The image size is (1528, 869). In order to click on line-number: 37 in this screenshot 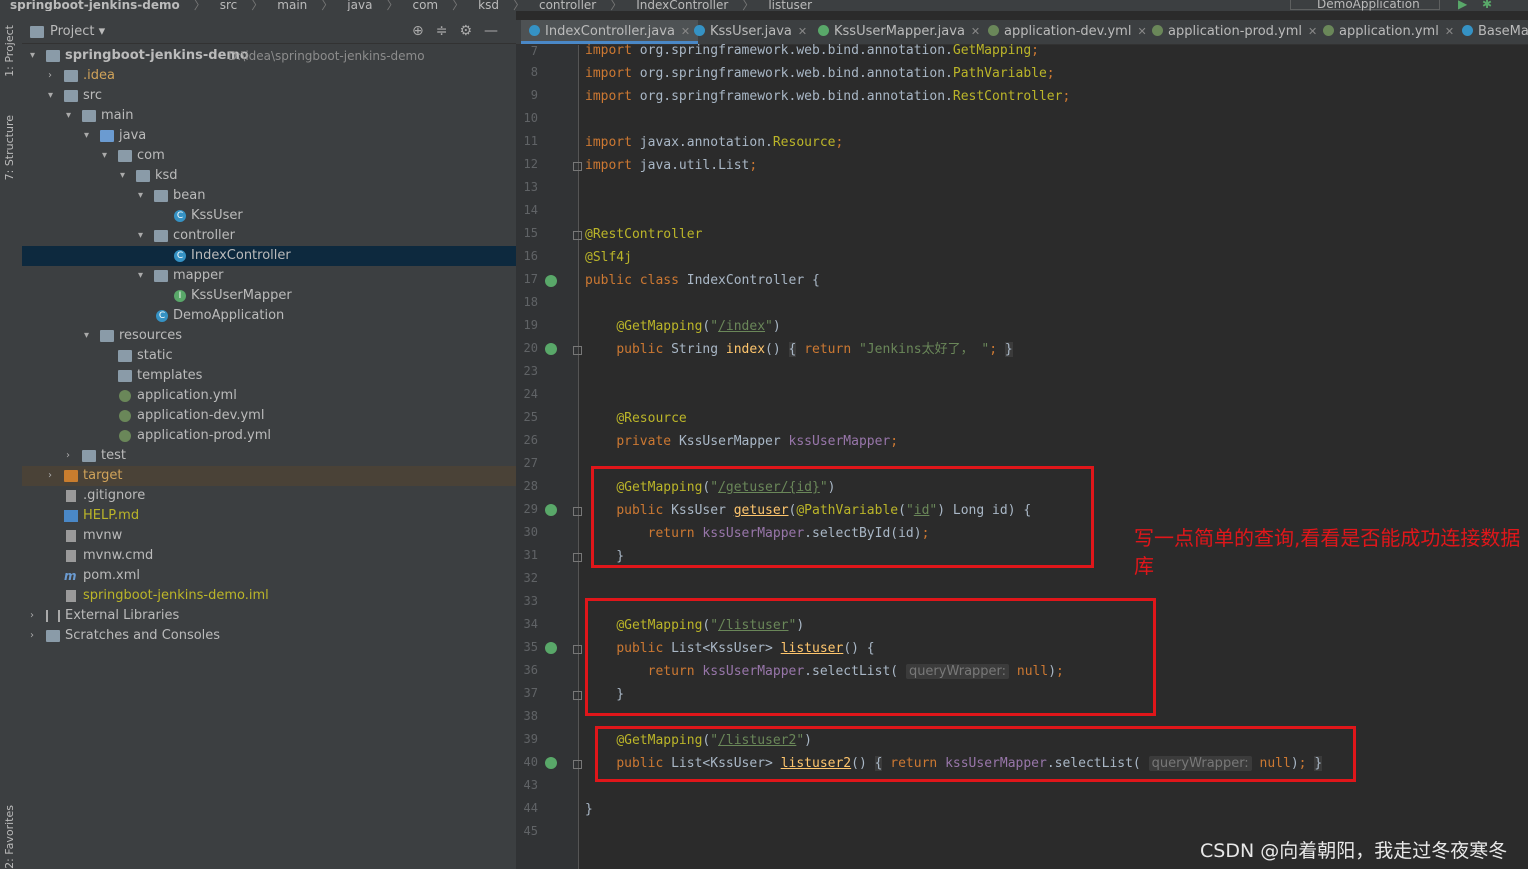, I will do `click(530, 693)`.